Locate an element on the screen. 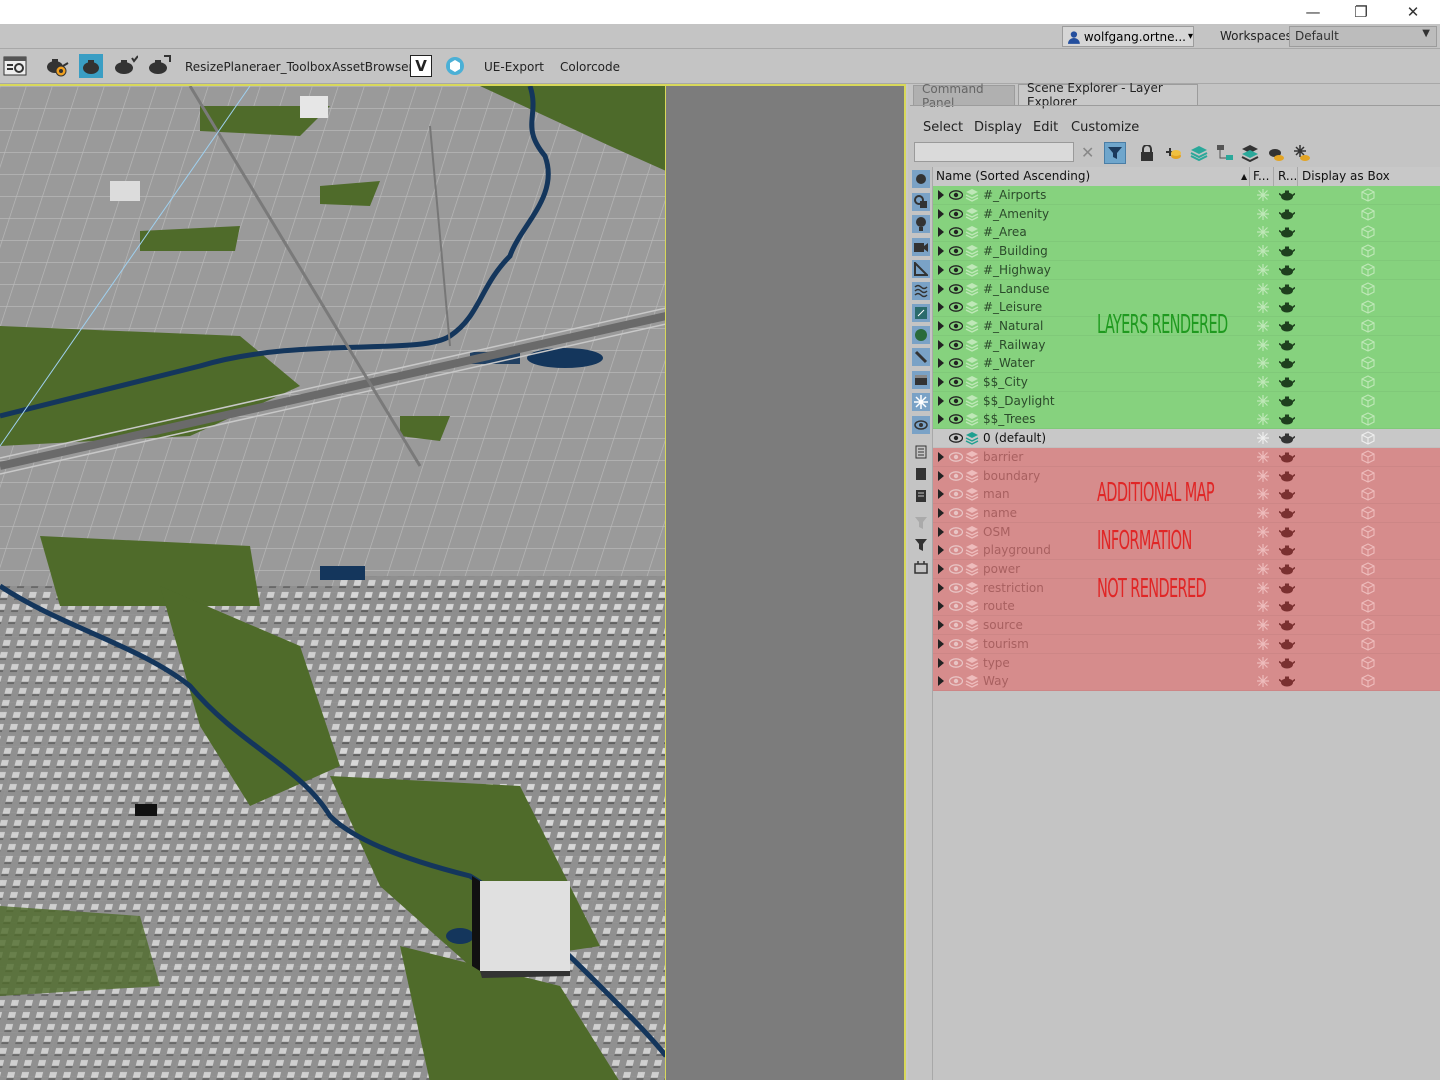 The height and width of the screenshot is (1080, 1440). filter-disabled-icon is located at coordinates (921, 523).